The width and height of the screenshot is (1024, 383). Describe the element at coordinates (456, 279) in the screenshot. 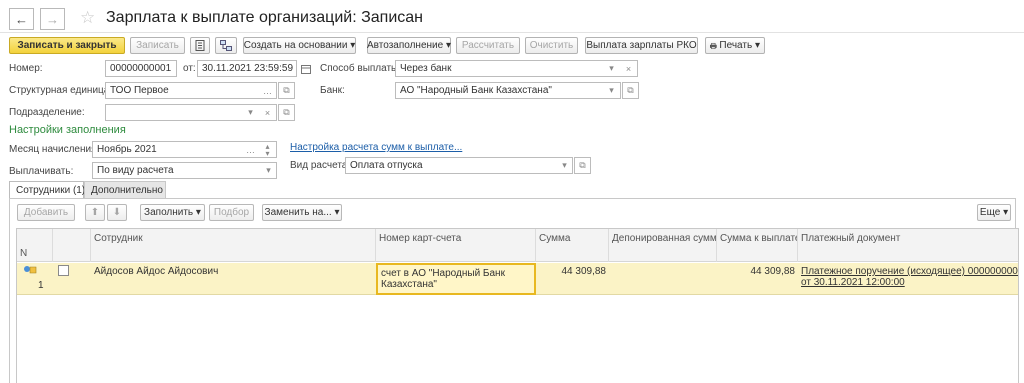

I see `row-card-account: счет в АО "Народный Банк Казахстана"` at that location.